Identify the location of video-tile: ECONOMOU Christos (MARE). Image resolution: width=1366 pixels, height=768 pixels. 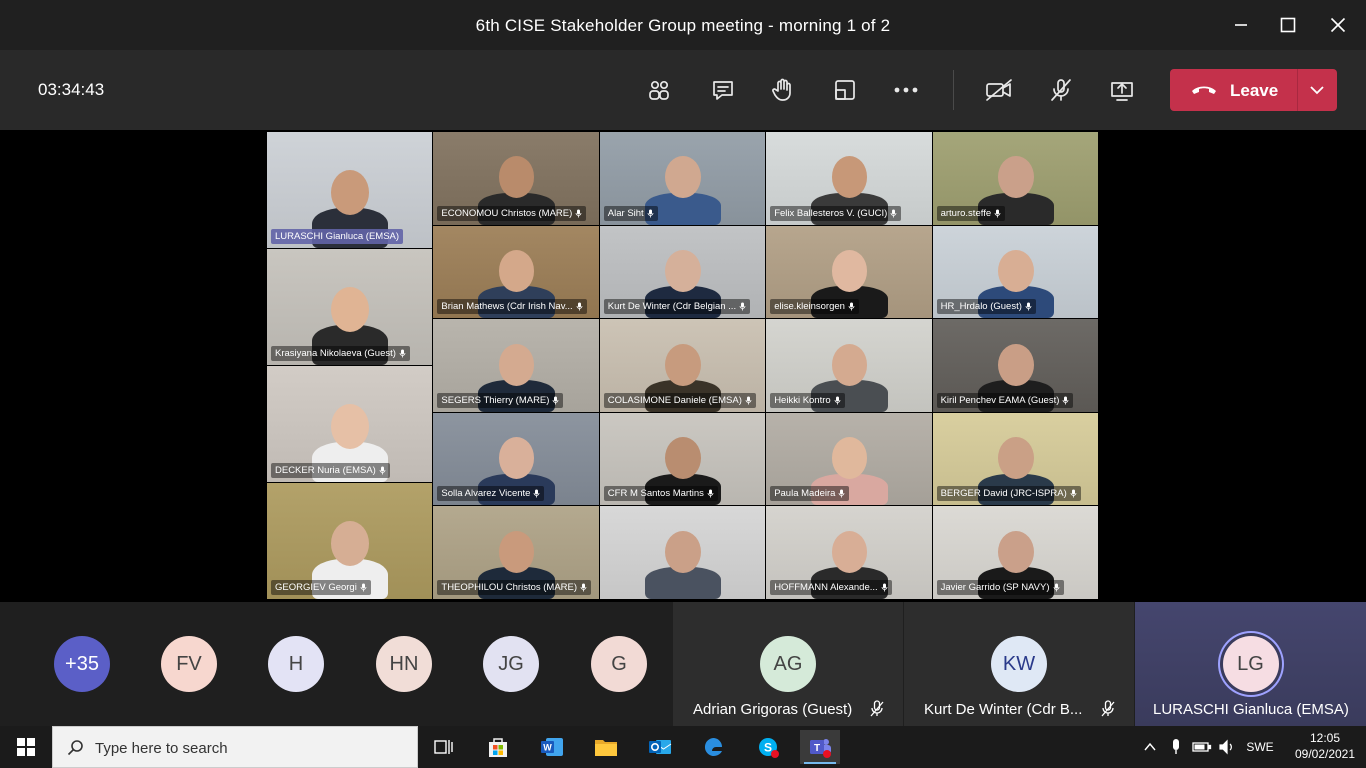
(516, 178).